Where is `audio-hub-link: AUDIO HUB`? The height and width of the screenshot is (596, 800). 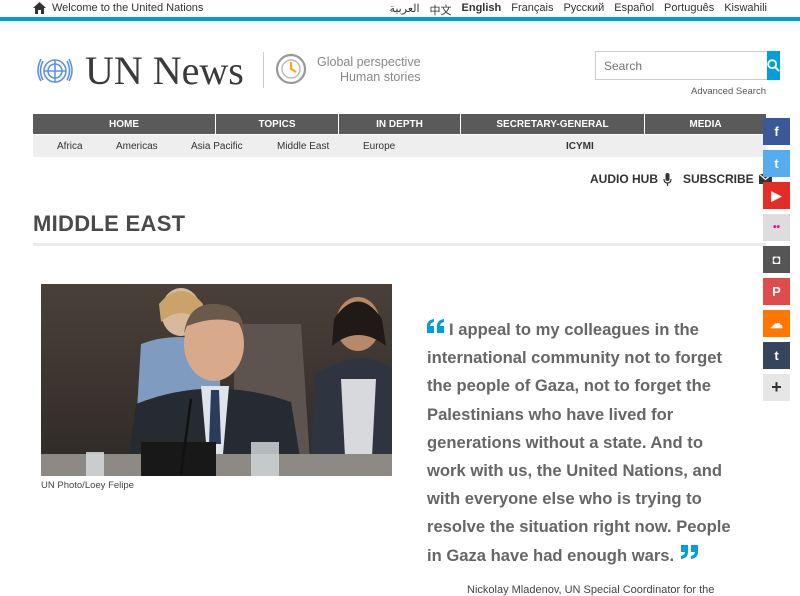 audio-hub-link: AUDIO HUB is located at coordinates (631, 179).